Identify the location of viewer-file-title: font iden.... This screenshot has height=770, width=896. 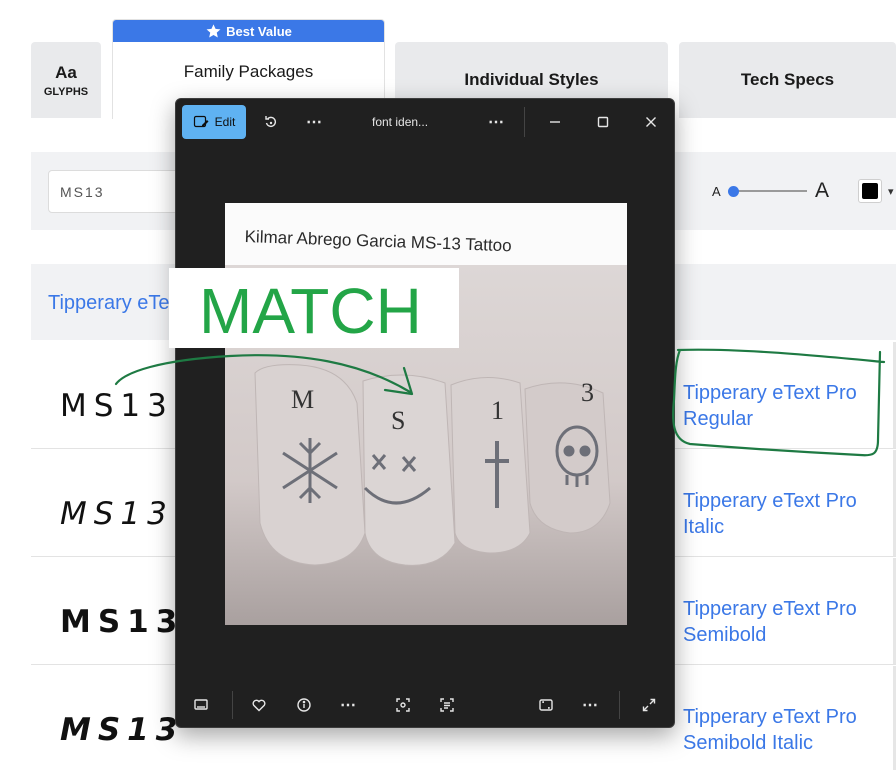
(400, 122).